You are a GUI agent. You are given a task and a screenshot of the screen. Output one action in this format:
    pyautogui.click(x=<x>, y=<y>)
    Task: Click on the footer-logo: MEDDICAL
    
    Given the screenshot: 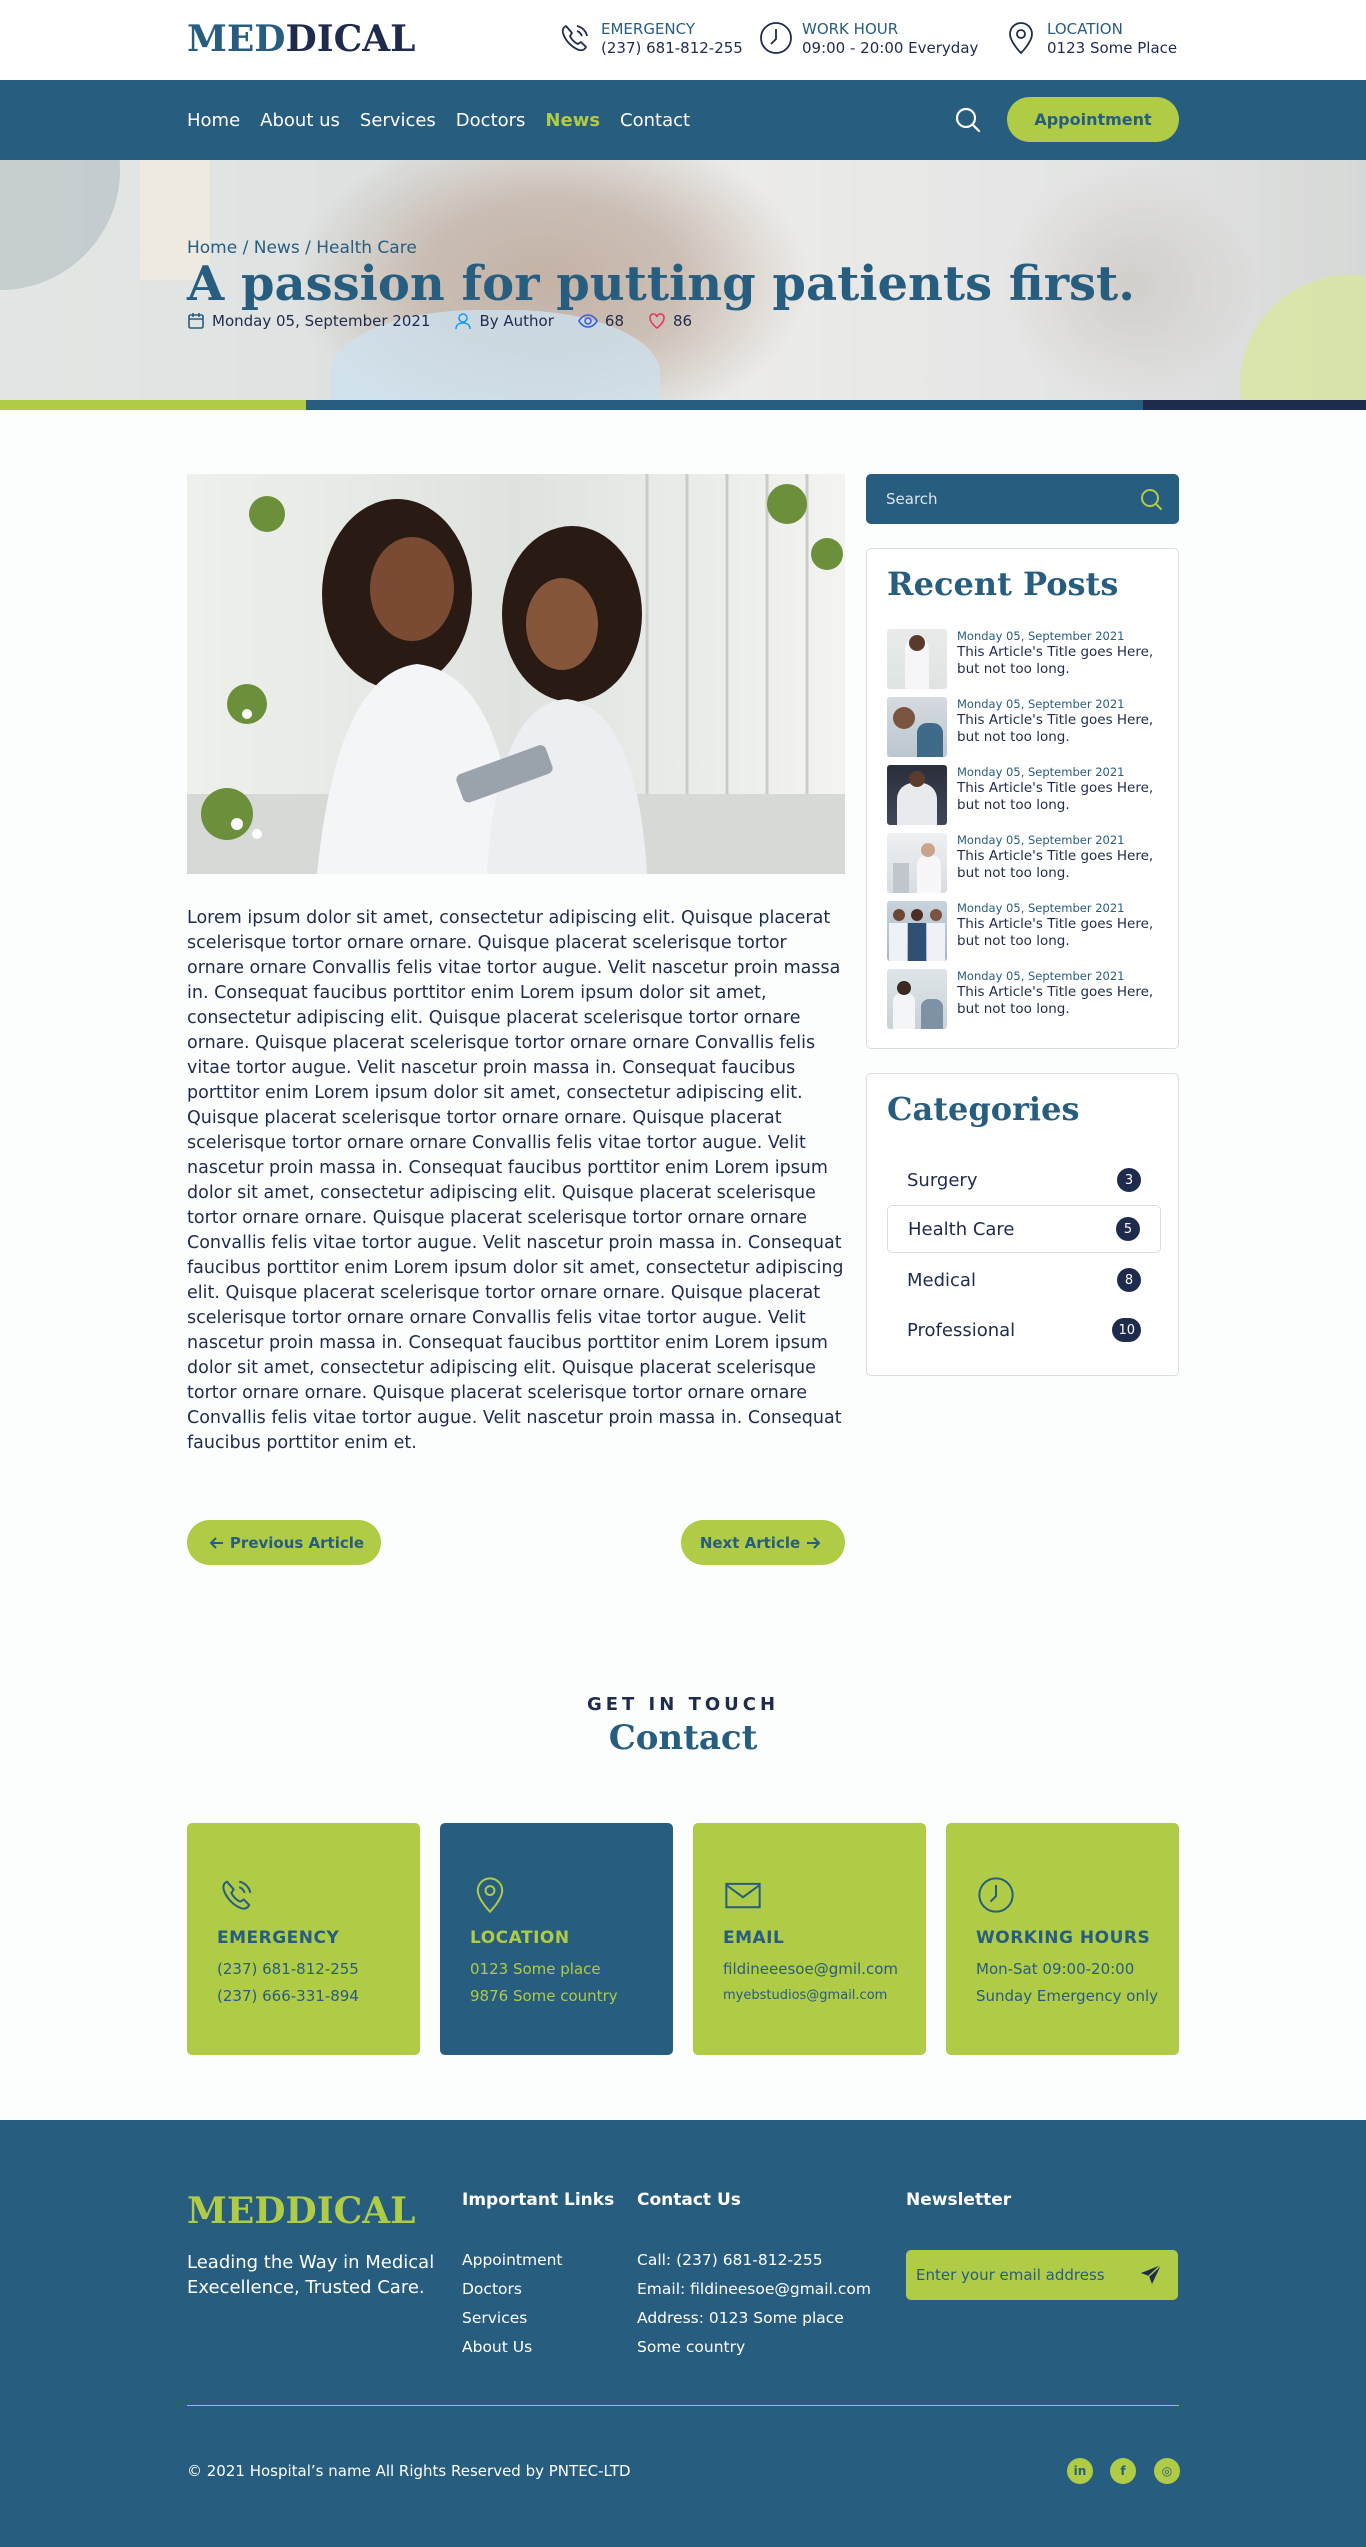 What is the action you would take?
    pyautogui.click(x=301, y=2211)
    